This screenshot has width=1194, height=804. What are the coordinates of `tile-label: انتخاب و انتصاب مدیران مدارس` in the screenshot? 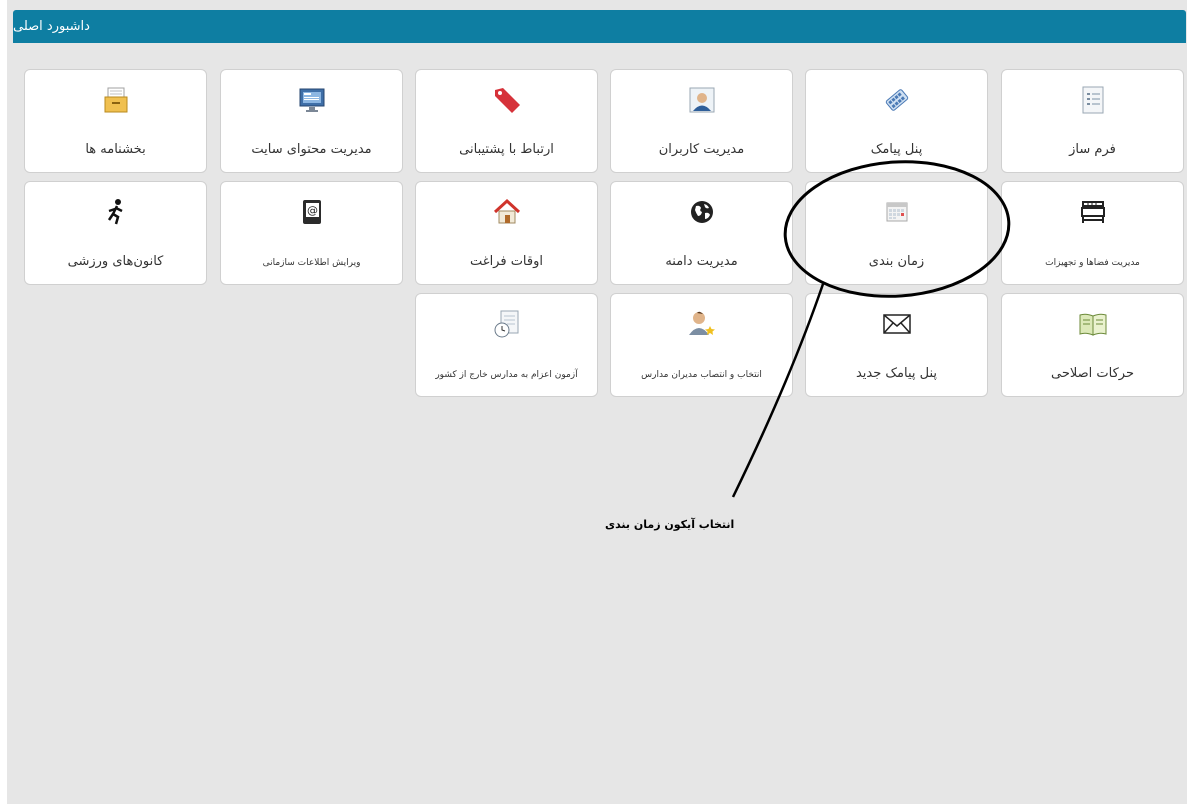 It's located at (701, 375).